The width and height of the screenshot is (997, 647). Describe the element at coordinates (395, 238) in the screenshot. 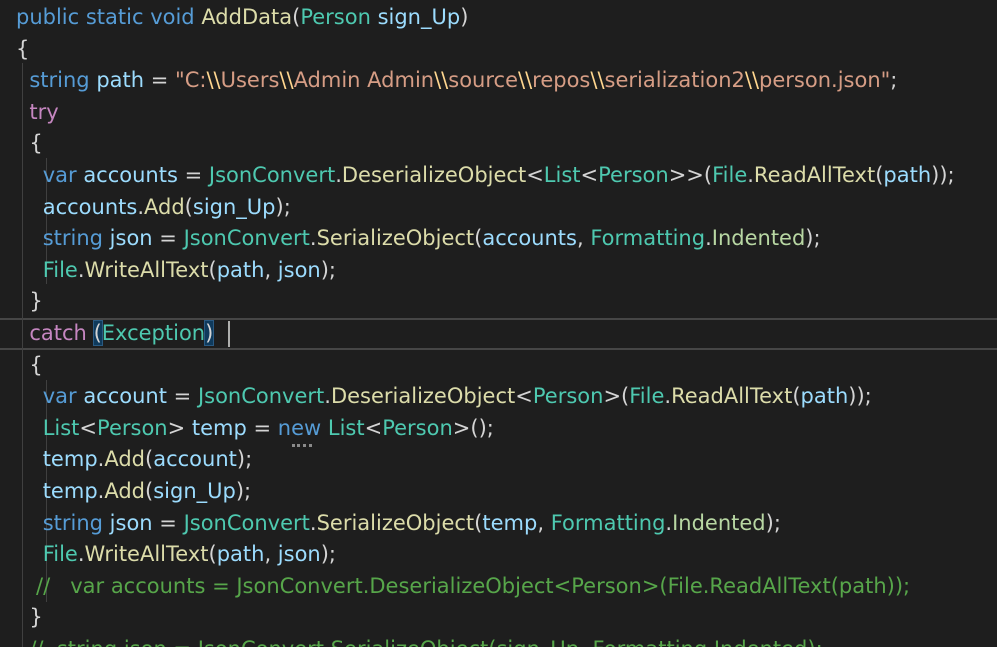

I see `code-token: SerializeObject` at that location.